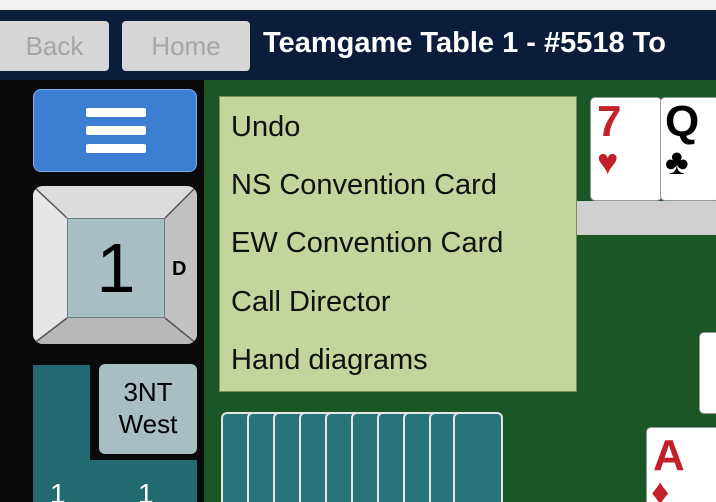 The image size is (716, 502). I want to click on menu-item-call-director: Call Director, so click(311, 302).